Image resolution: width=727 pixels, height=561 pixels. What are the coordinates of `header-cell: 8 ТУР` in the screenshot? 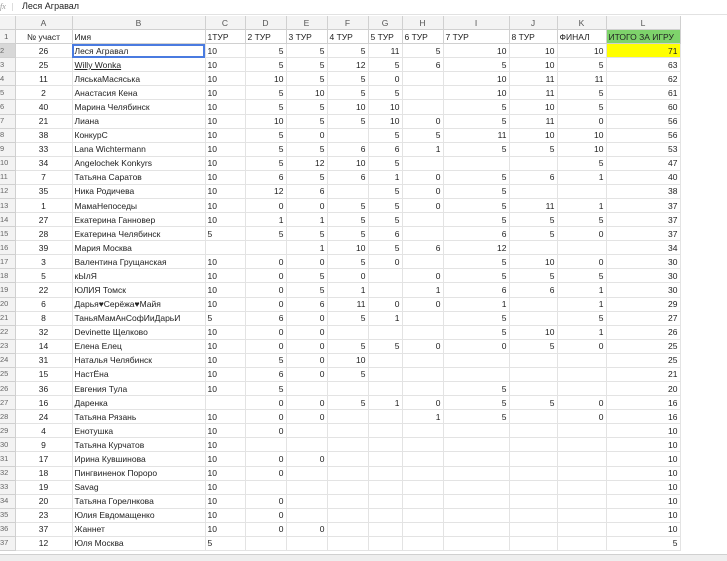 It's located at (533, 37).